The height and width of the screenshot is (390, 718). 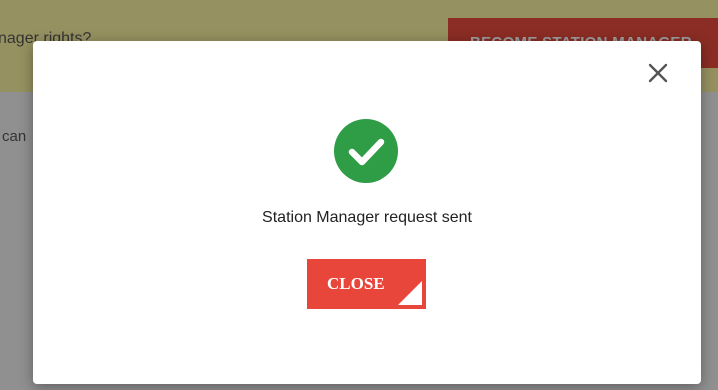 What do you see at coordinates (366, 151) in the screenshot?
I see `check-circle-icon` at bounding box center [366, 151].